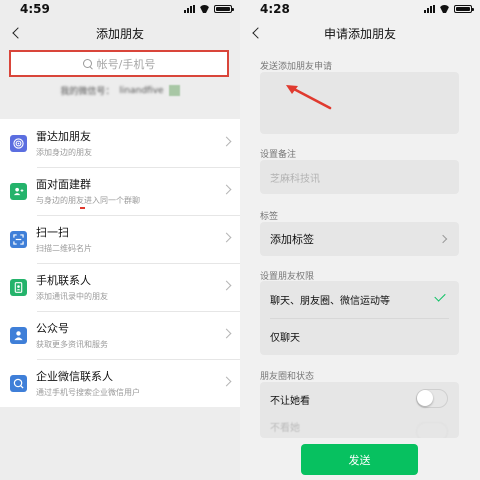 The width and height of the screenshot is (480, 480). I want to click on remark-label: 设置备注, so click(278, 155).